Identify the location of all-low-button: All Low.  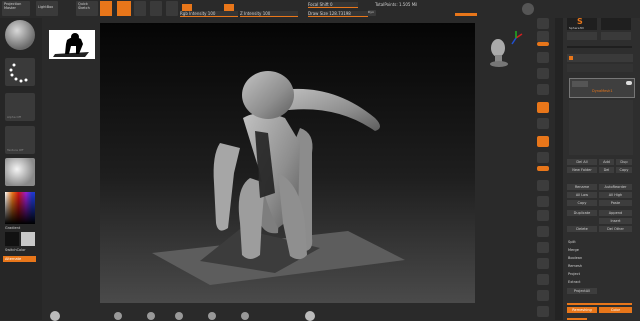
(582, 195).